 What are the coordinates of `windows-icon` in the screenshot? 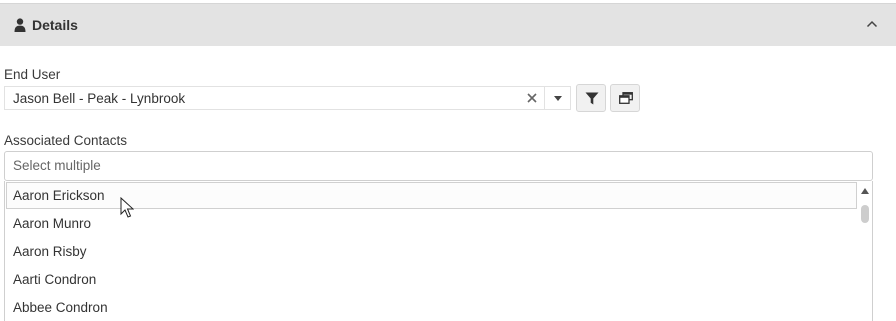 It's located at (626, 98).